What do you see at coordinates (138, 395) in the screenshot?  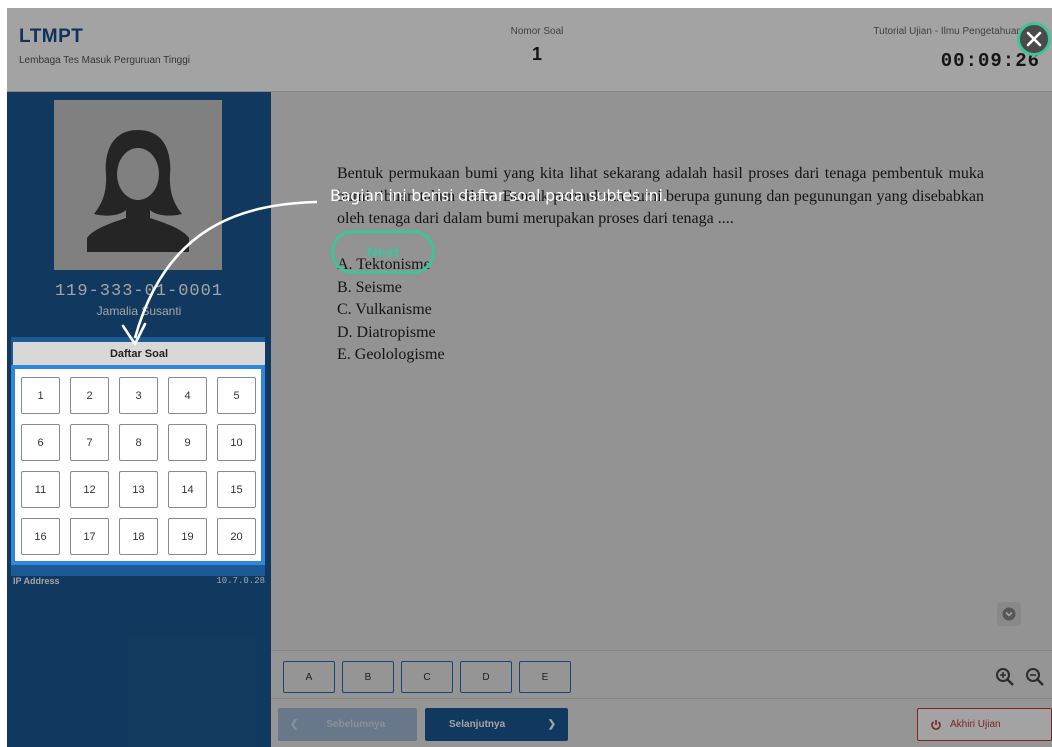 I see `question-list-item: 3` at bounding box center [138, 395].